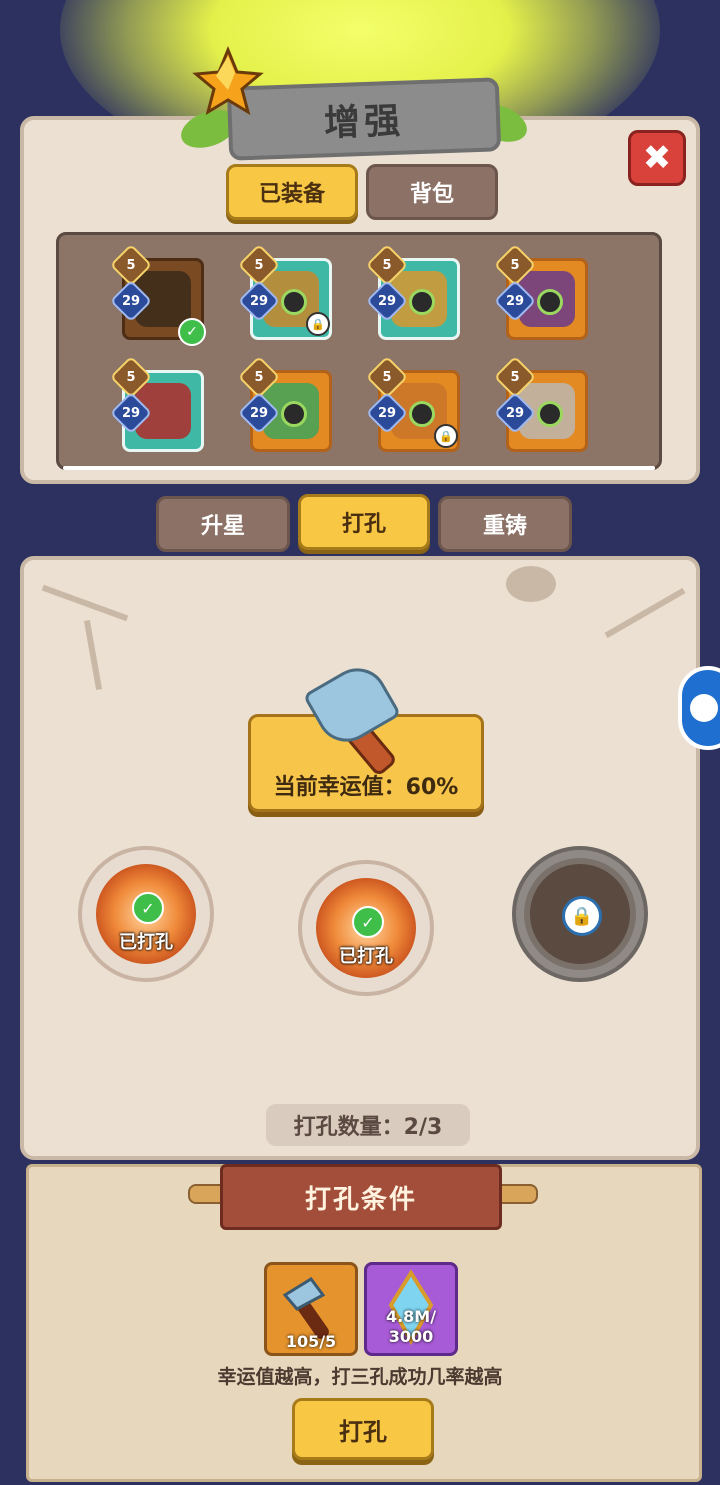 The height and width of the screenshot is (1485, 720). Describe the element at coordinates (411, 1336) in the screenshot. I see `requirement-qty-line2: 3000` at that location.